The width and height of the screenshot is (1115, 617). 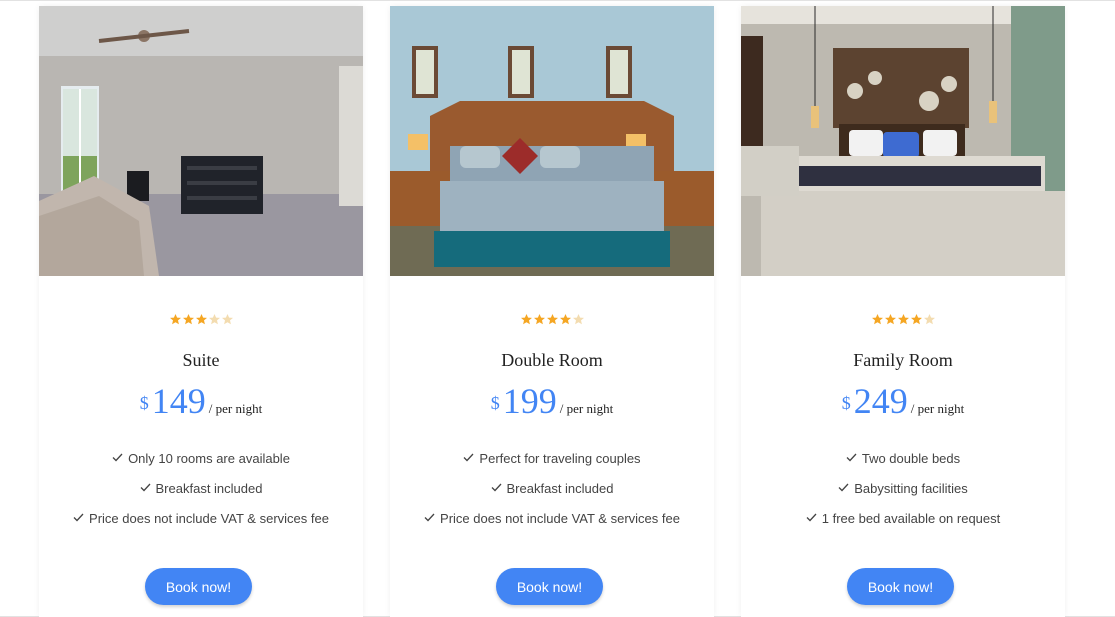 I want to click on room-name: Family Room, so click(x=903, y=360).